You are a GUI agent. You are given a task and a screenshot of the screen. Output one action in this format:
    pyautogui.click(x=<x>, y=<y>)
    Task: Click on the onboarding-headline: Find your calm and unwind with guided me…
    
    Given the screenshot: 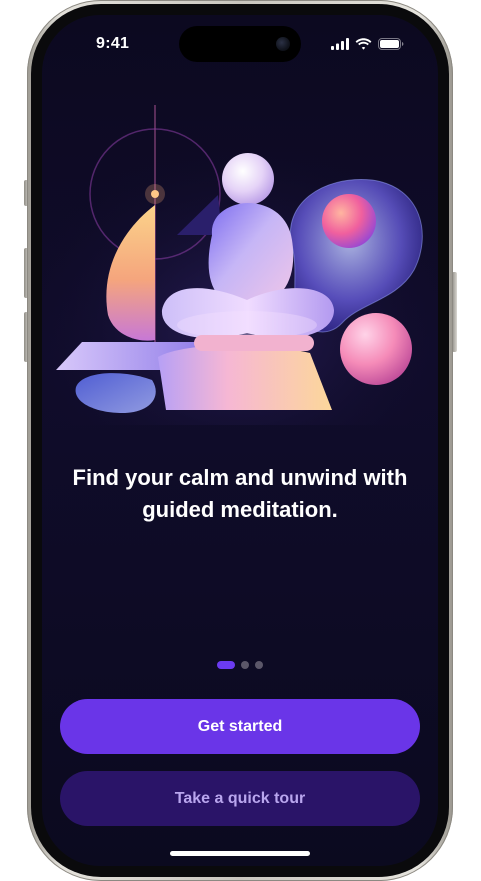 What is the action you would take?
    pyautogui.click(x=240, y=493)
    